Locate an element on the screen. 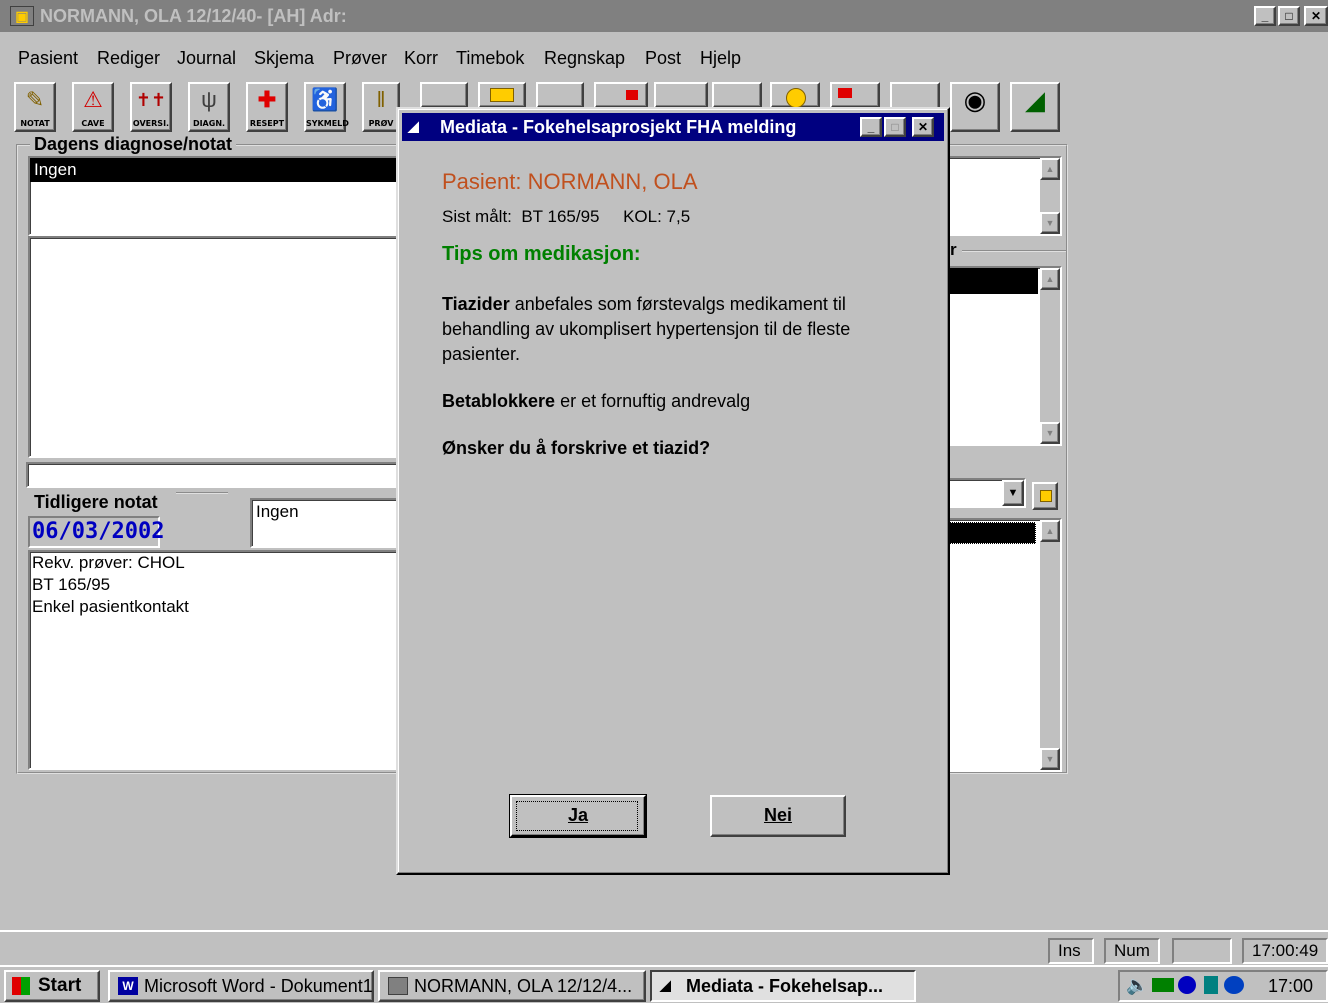 Image resolution: width=1328 pixels, height=1003 pixels. right-list-selected-item is located at coordinates (992, 281).